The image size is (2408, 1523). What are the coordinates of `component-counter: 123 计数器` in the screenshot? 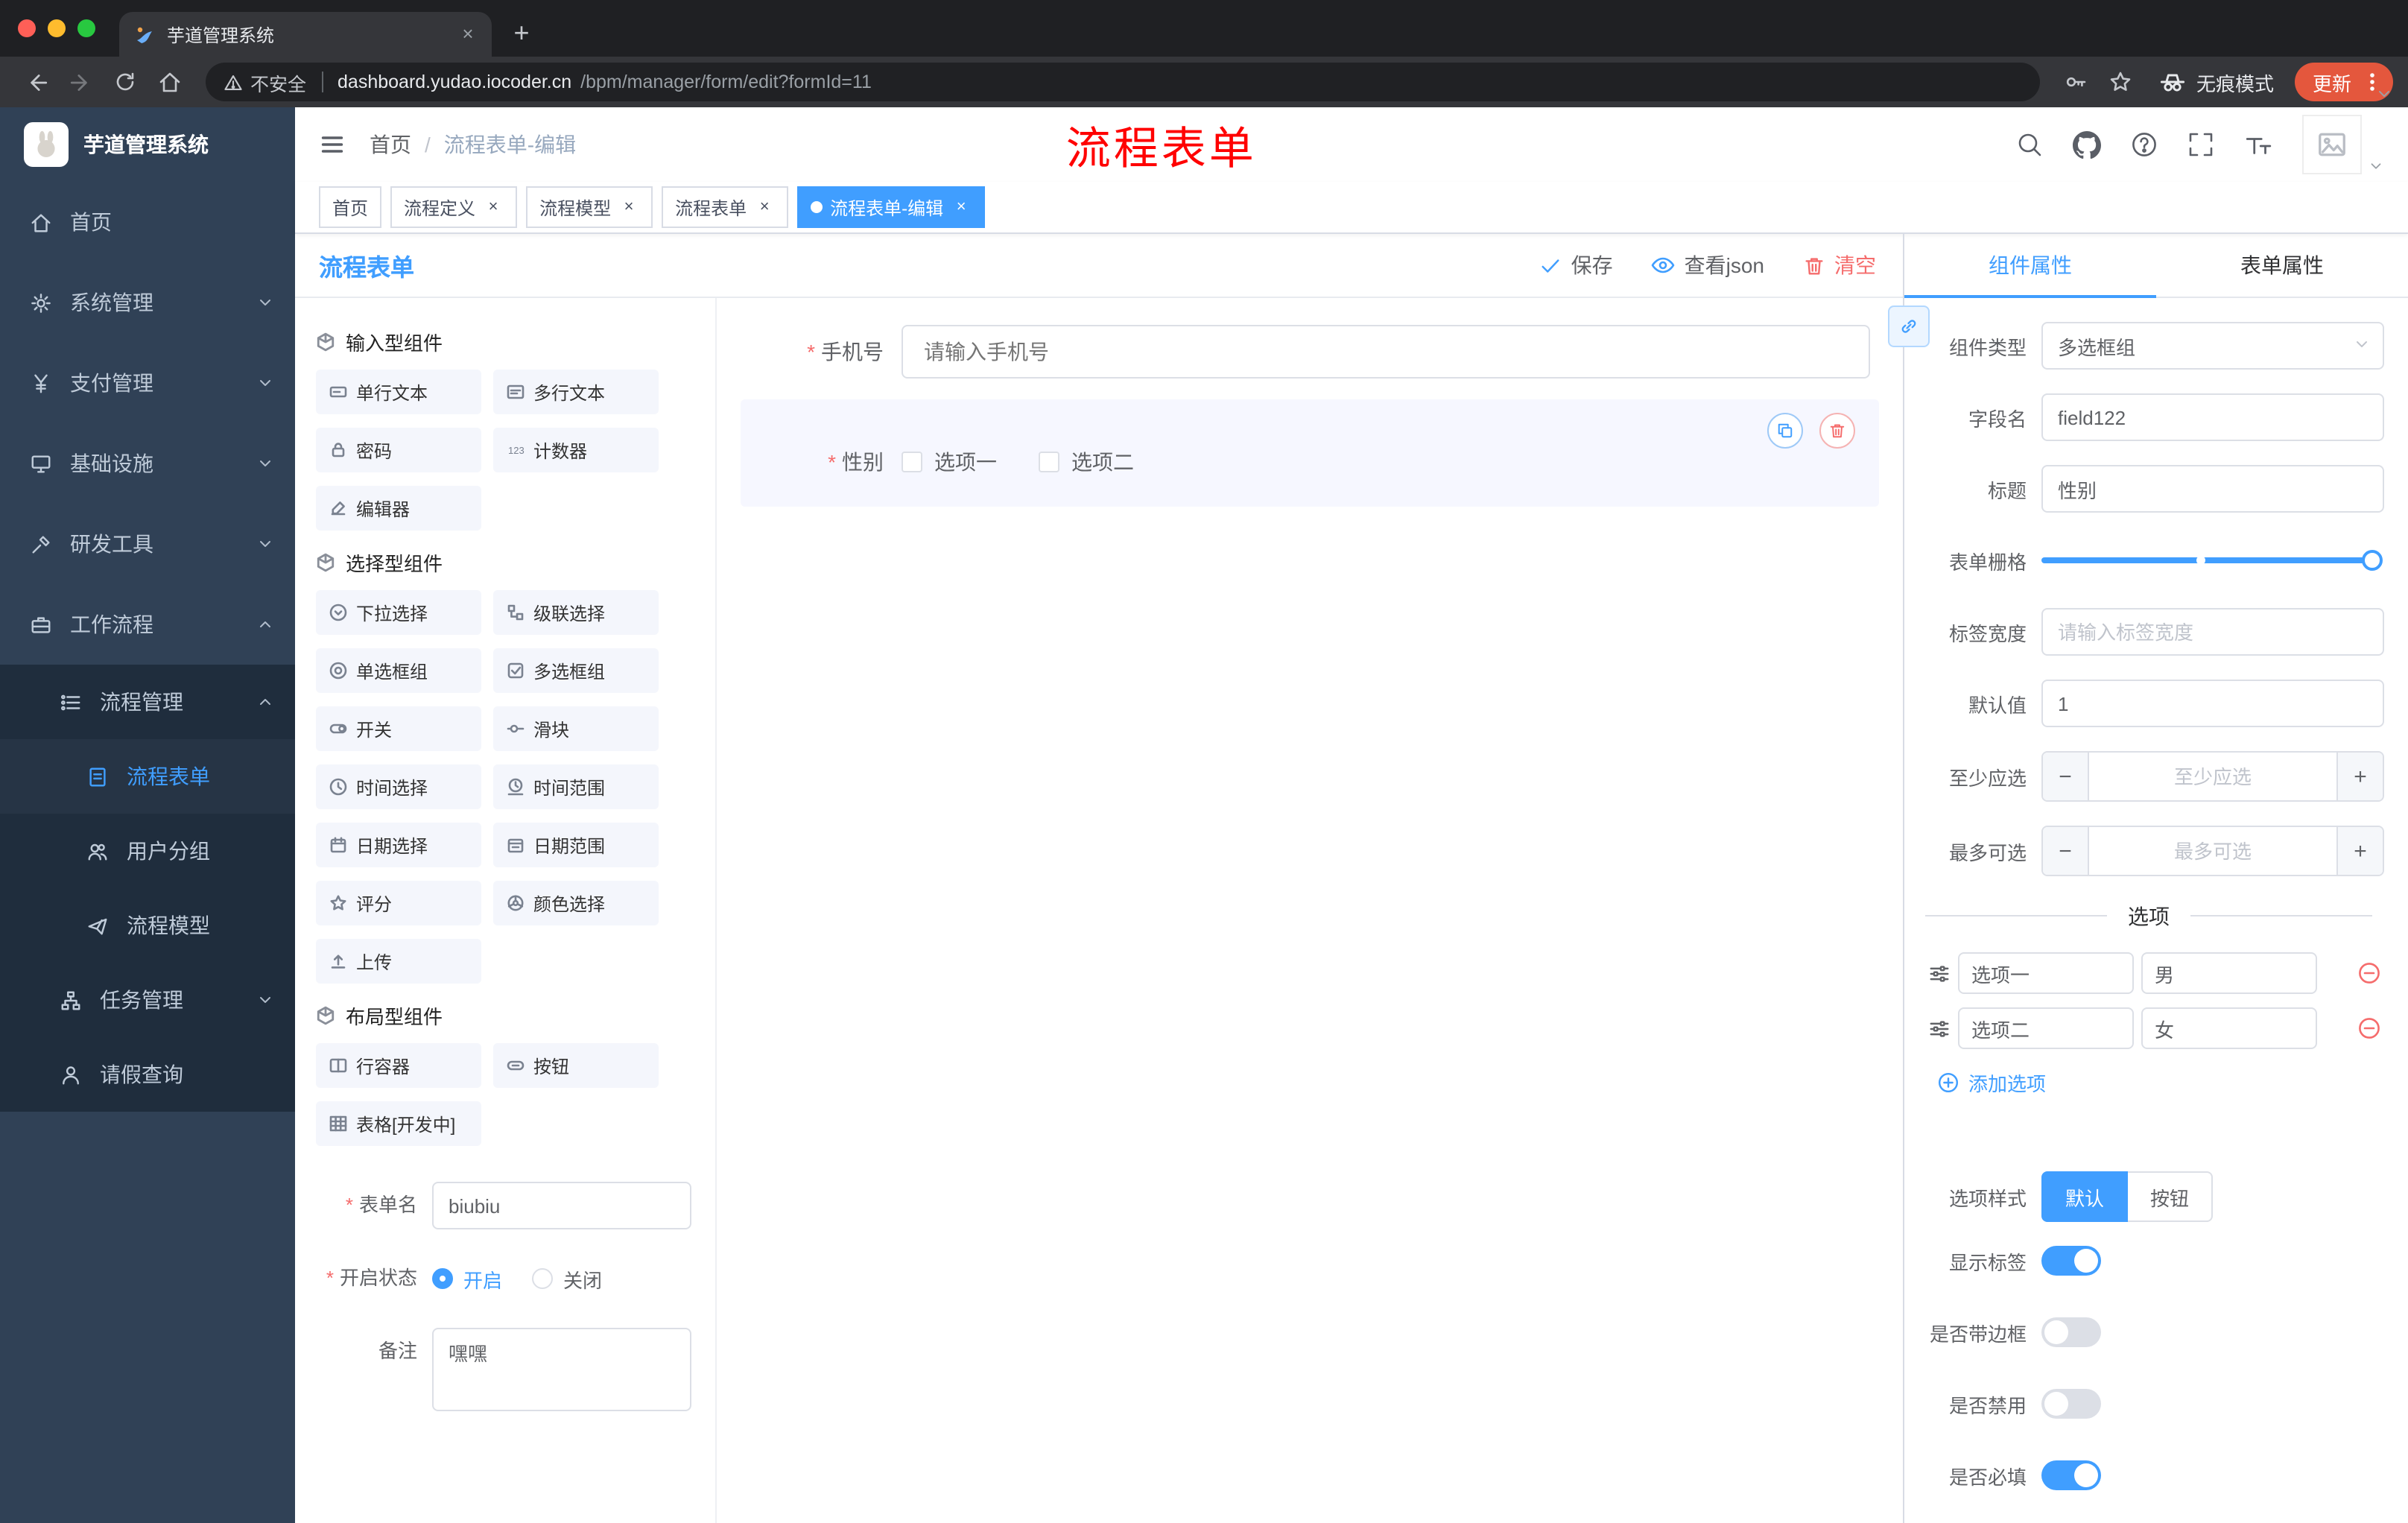 It's located at (576, 450).